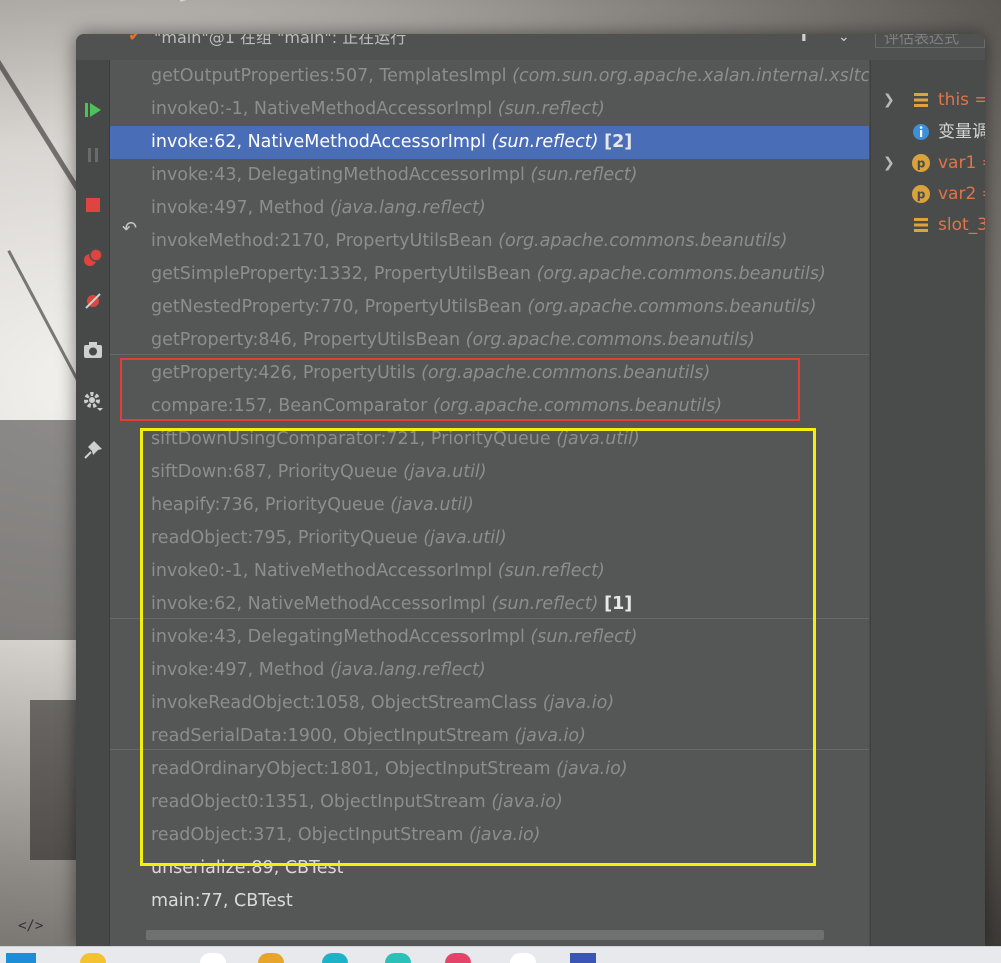 The height and width of the screenshot is (963, 1001). What do you see at coordinates (222, 901) in the screenshot?
I see `frame-method: main:77, CBTest` at bounding box center [222, 901].